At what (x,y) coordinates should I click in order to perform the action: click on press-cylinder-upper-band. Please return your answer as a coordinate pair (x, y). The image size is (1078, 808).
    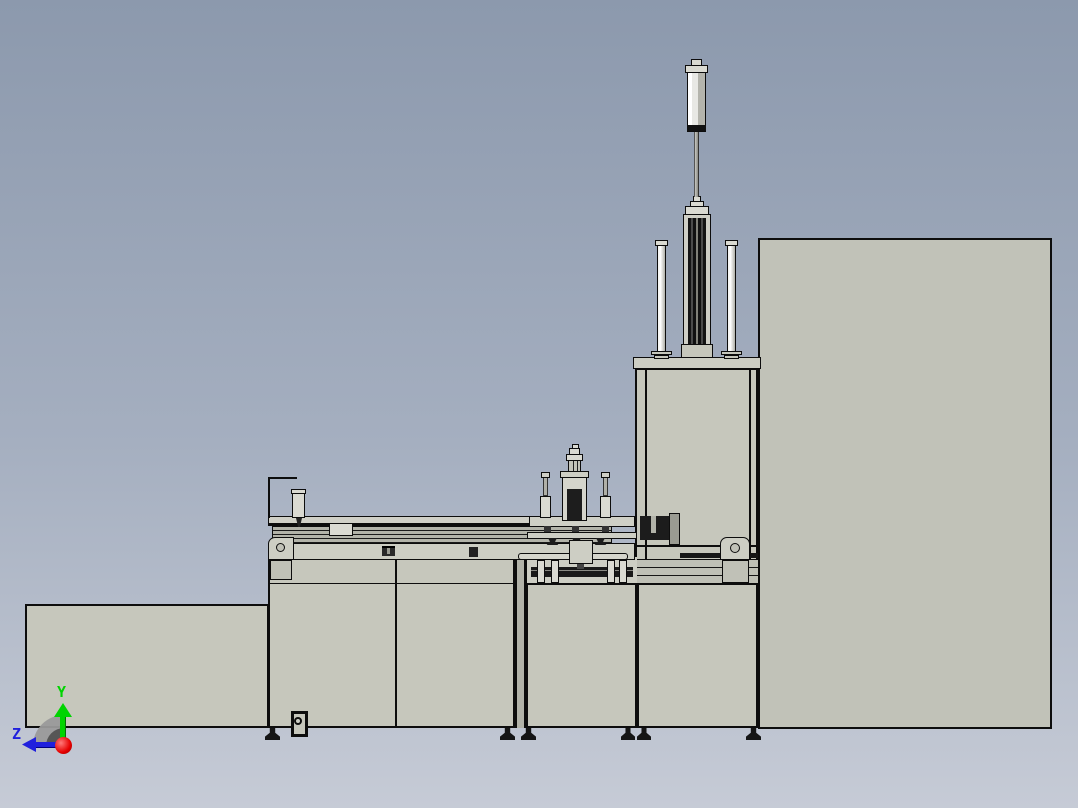
    Looking at the image, I should click on (696, 128).